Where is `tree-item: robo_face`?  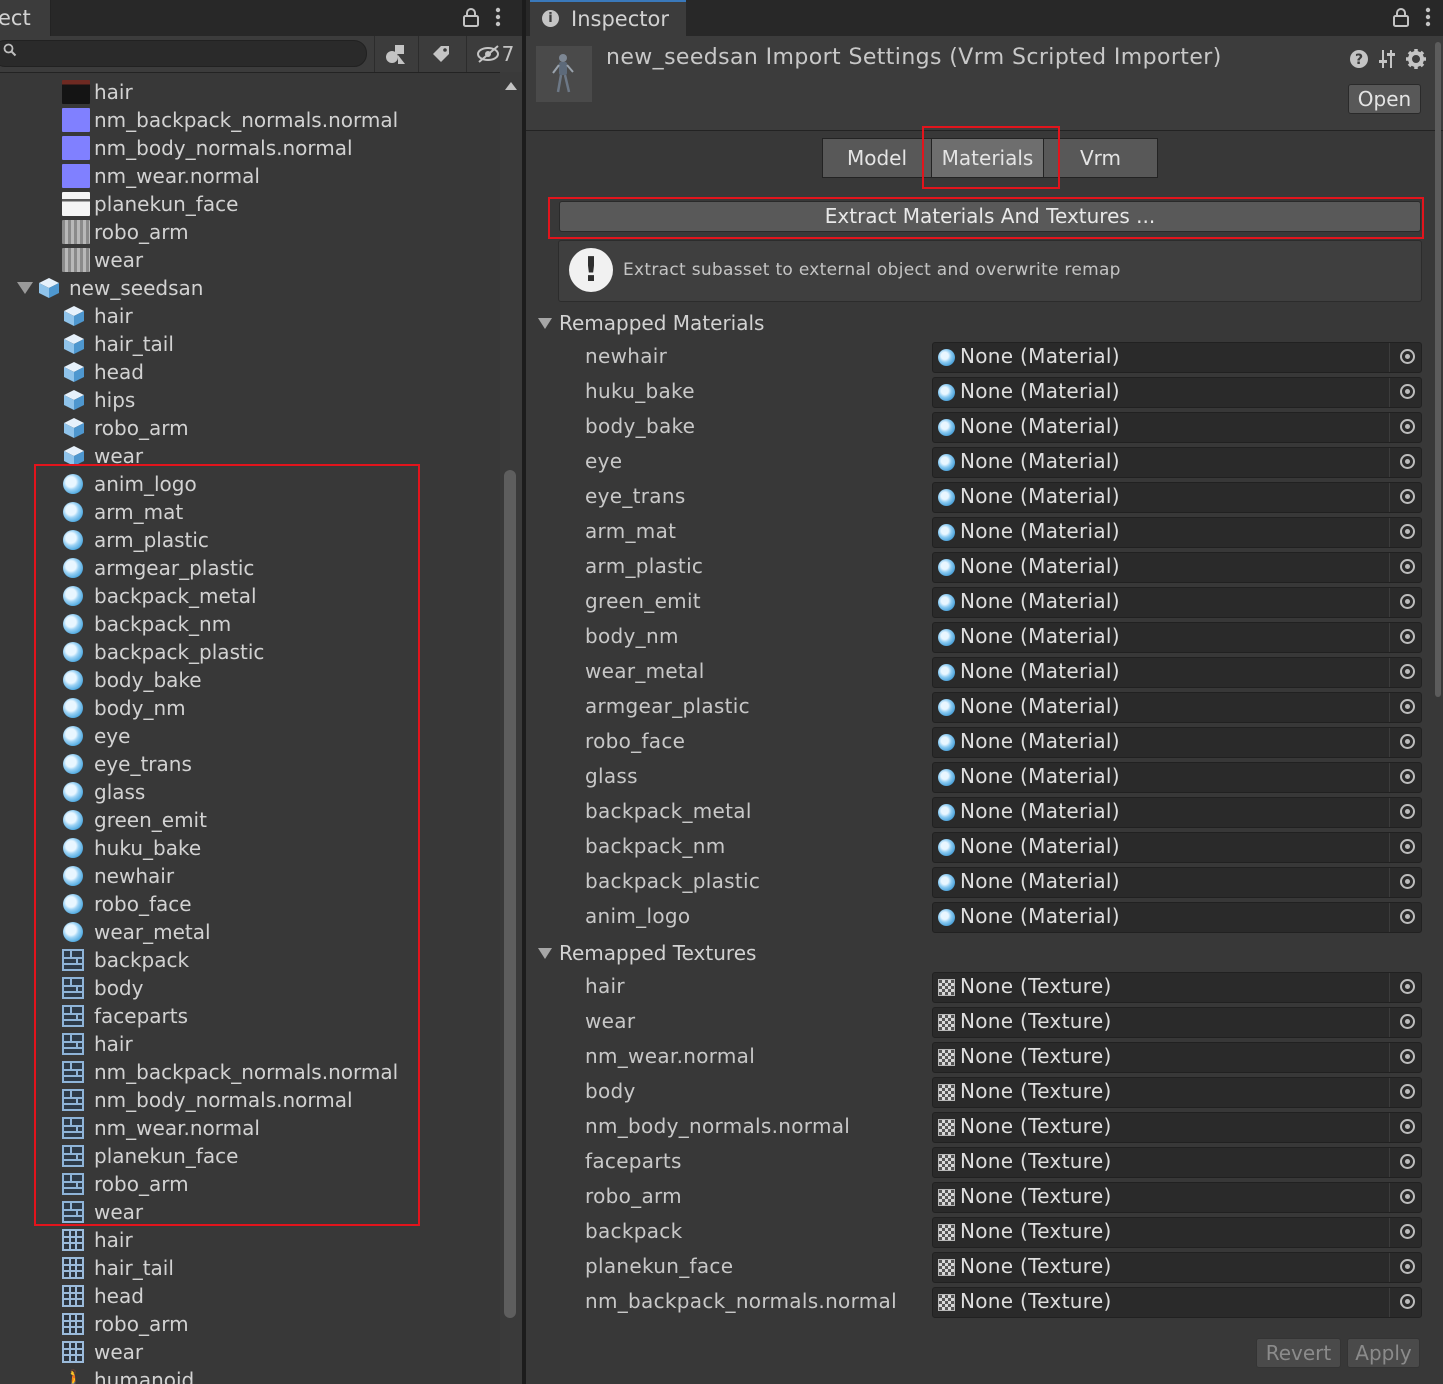
tree-item: robo_face is located at coordinates (281, 904).